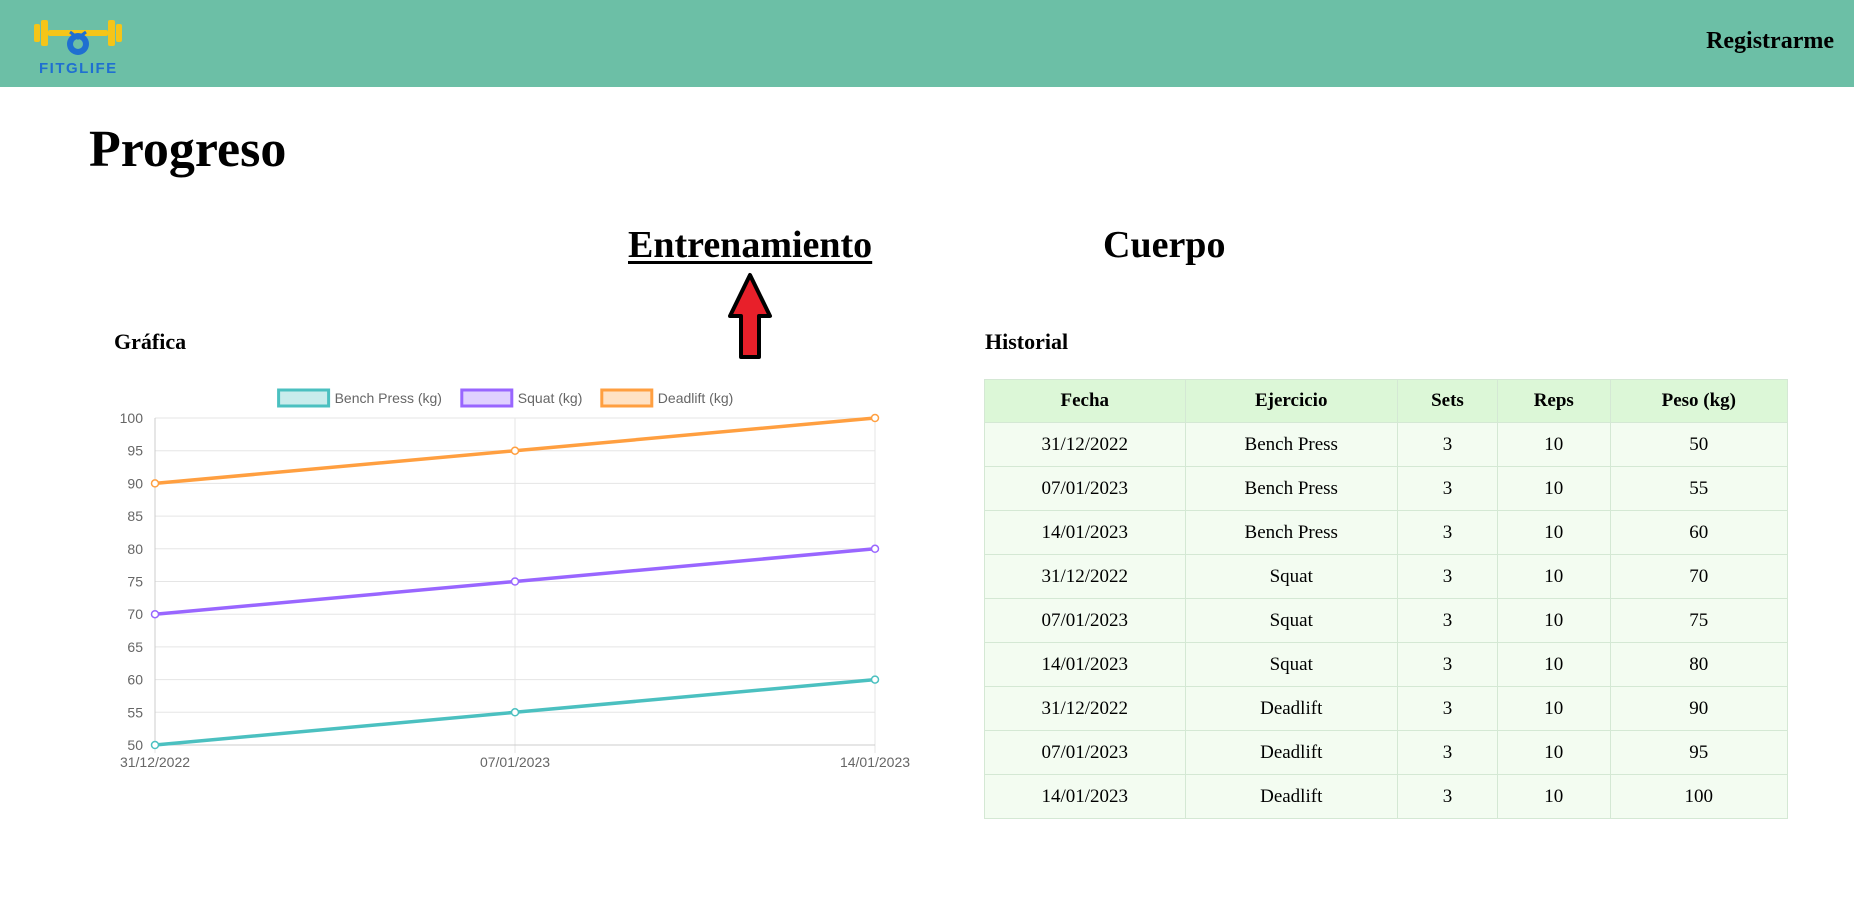 The height and width of the screenshot is (922, 1854). I want to click on table-row: 31/12/2022 Bench Press 3 10 50, so click(1386, 444).